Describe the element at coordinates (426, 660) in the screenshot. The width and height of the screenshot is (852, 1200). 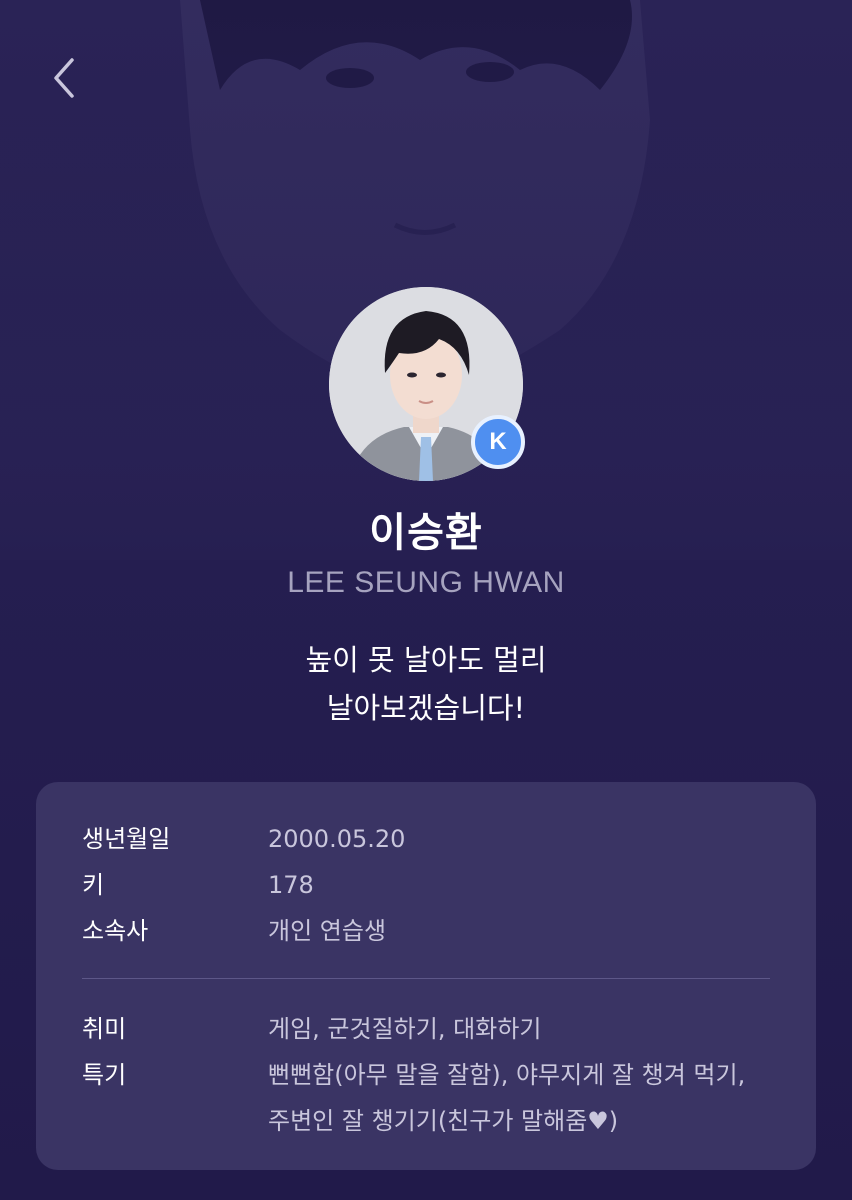
I see `motto-line: 높이 못 날아도 멀리` at that location.